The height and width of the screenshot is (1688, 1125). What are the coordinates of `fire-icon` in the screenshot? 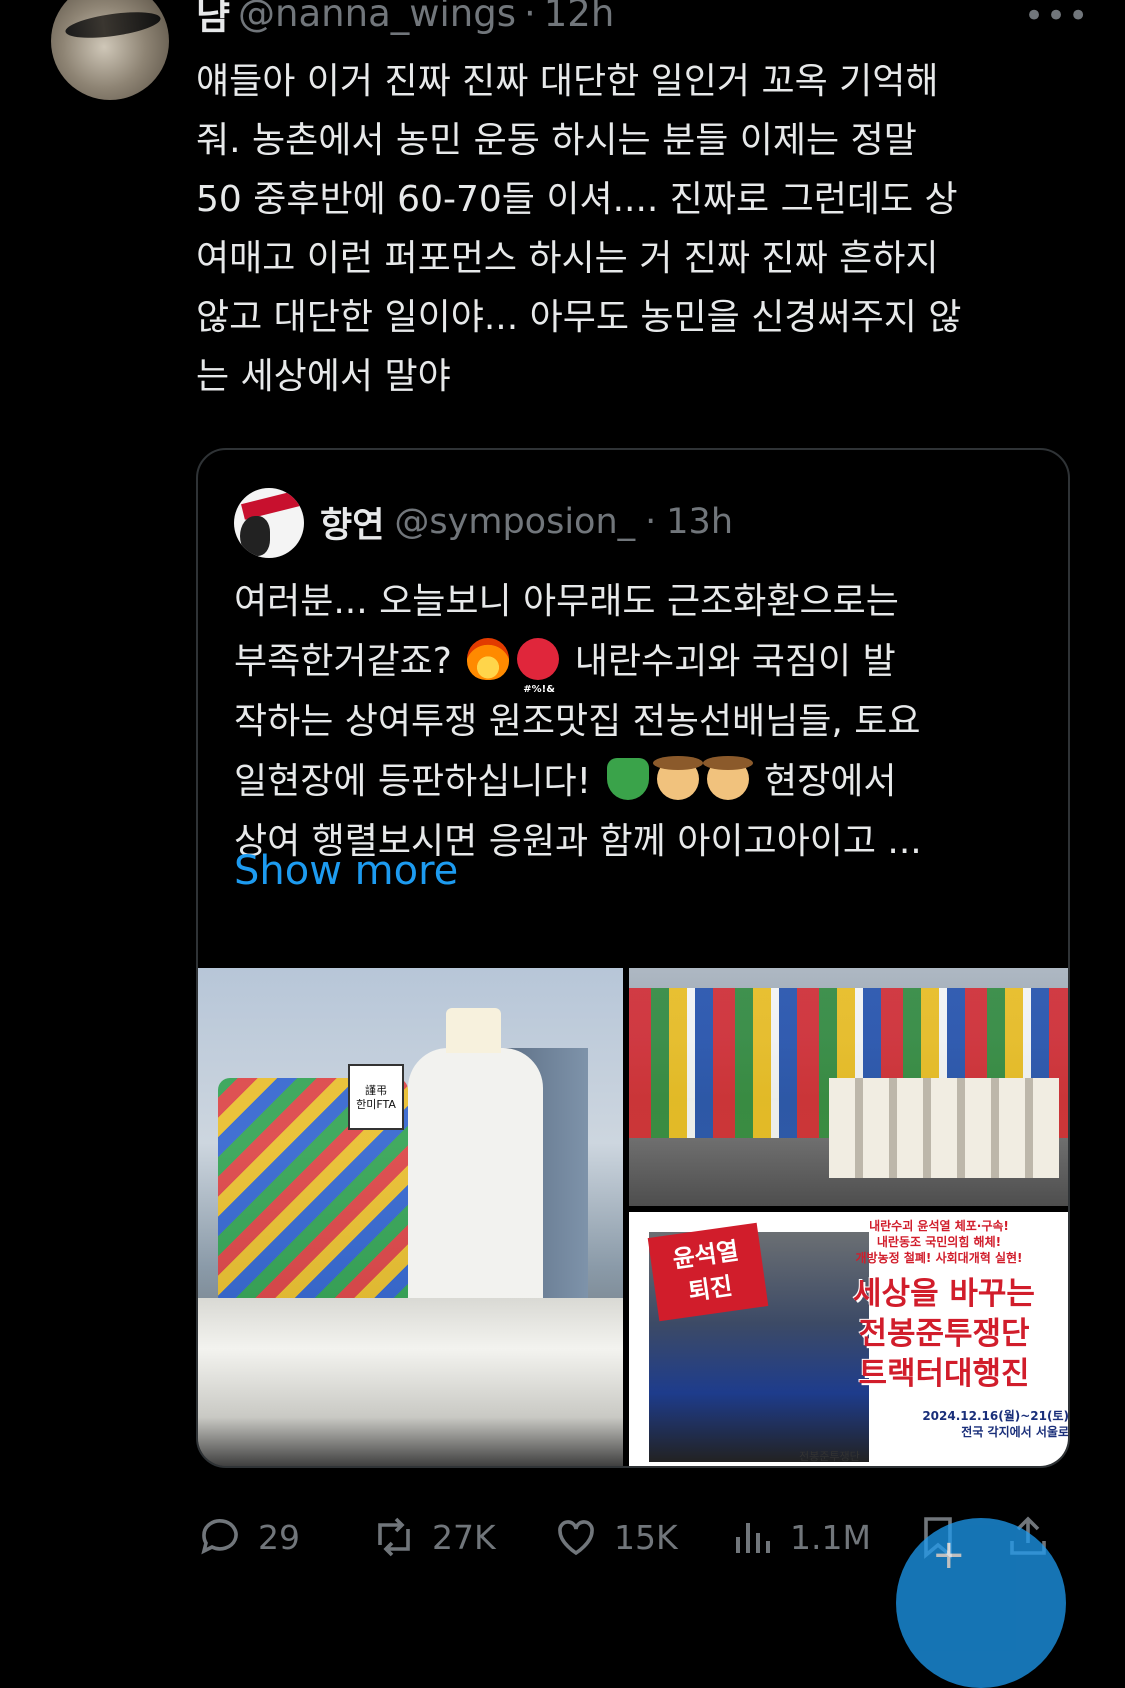 It's located at (488, 659).